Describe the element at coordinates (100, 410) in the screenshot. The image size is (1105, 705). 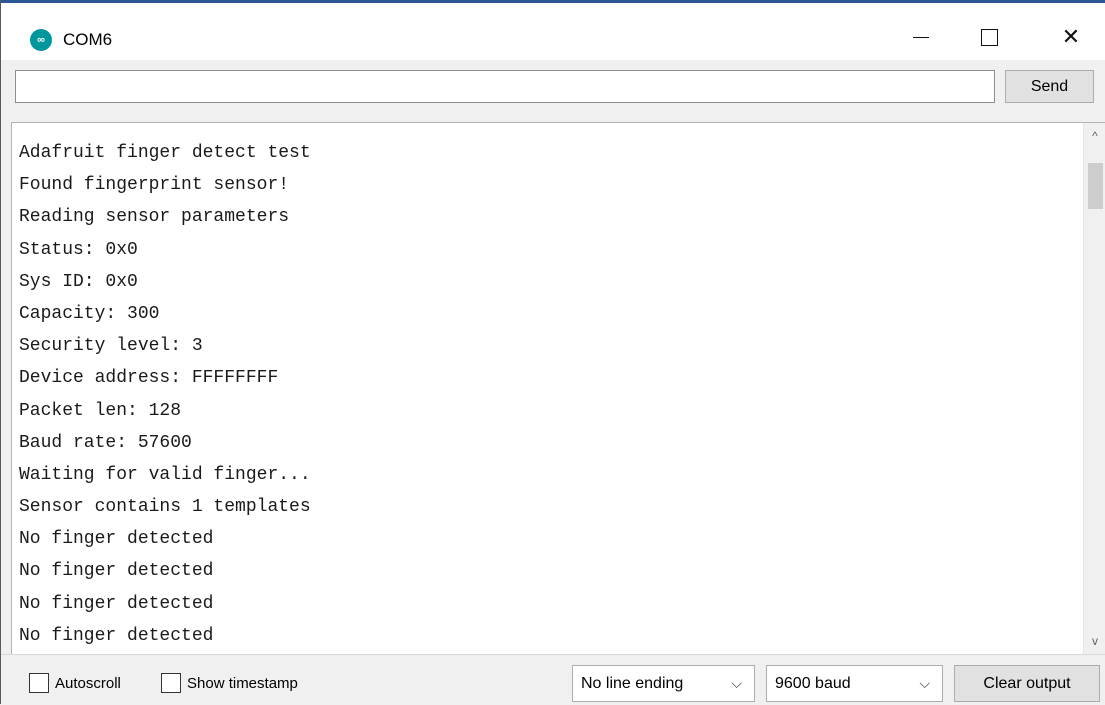
I see `output-line: Packet len: 128` at that location.